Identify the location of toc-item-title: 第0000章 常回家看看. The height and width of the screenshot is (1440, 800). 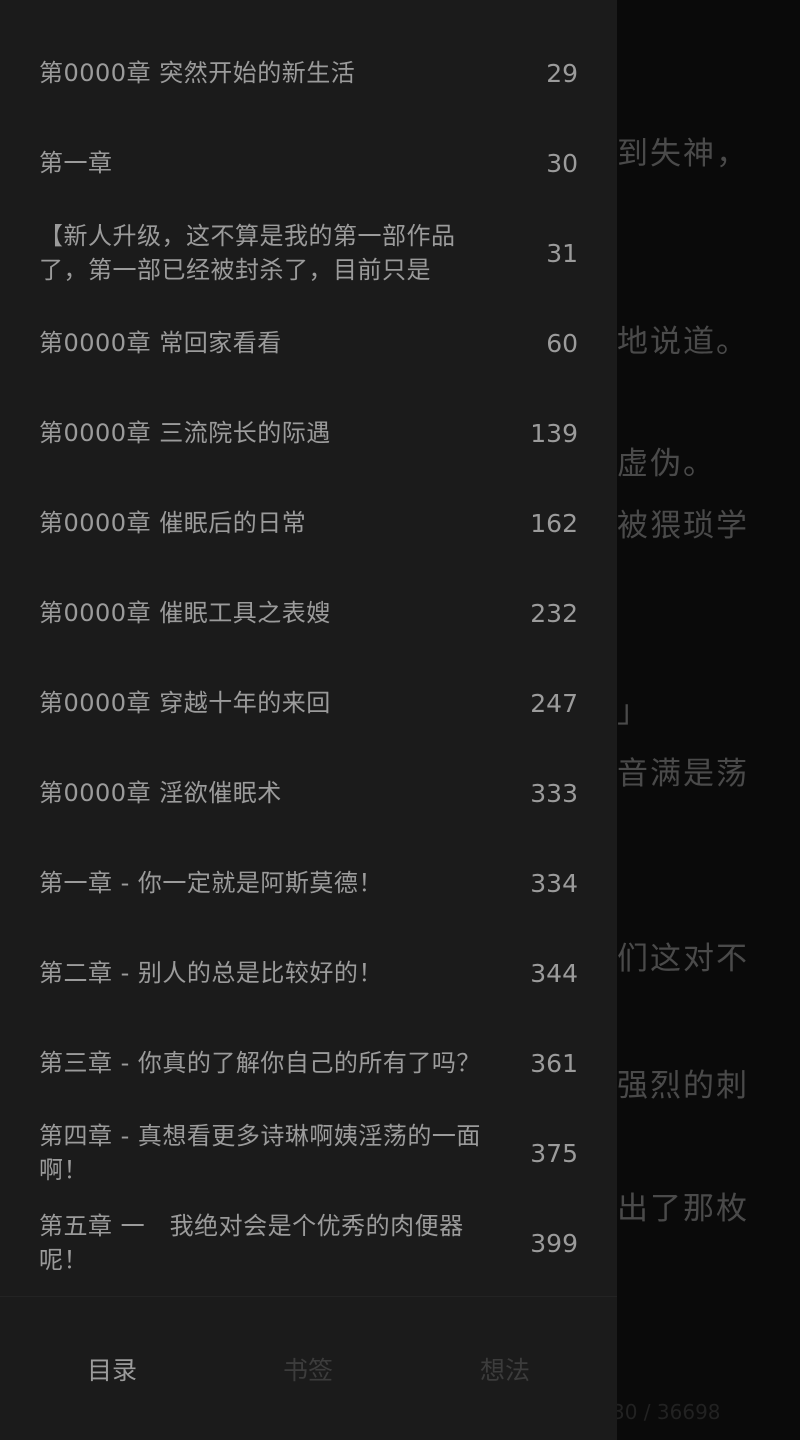
(160, 343).